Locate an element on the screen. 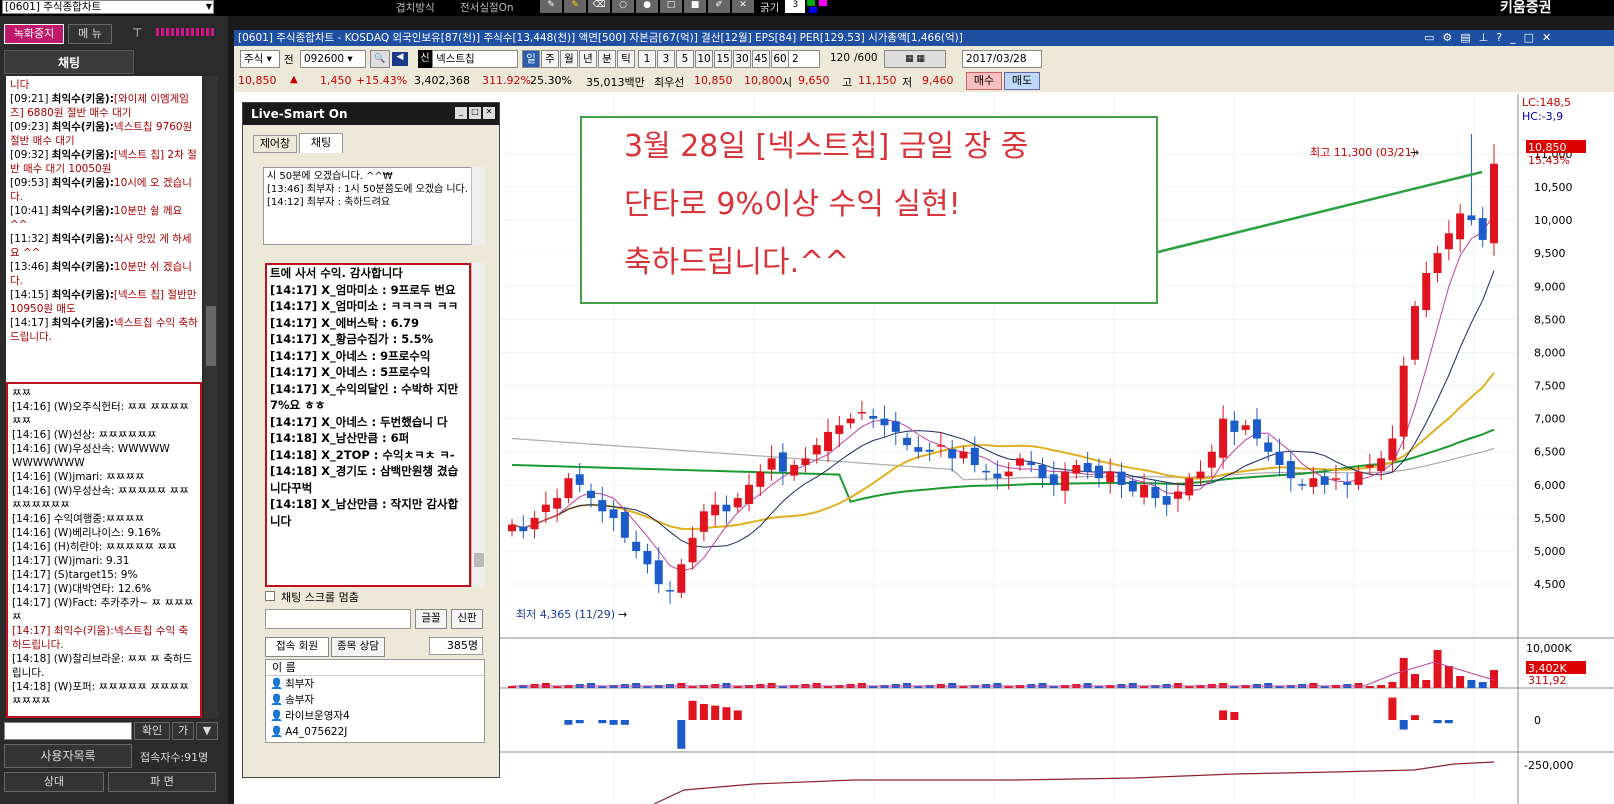 This screenshot has width=1614, height=804. confirm-button: 확인 is located at coordinates (152, 731).